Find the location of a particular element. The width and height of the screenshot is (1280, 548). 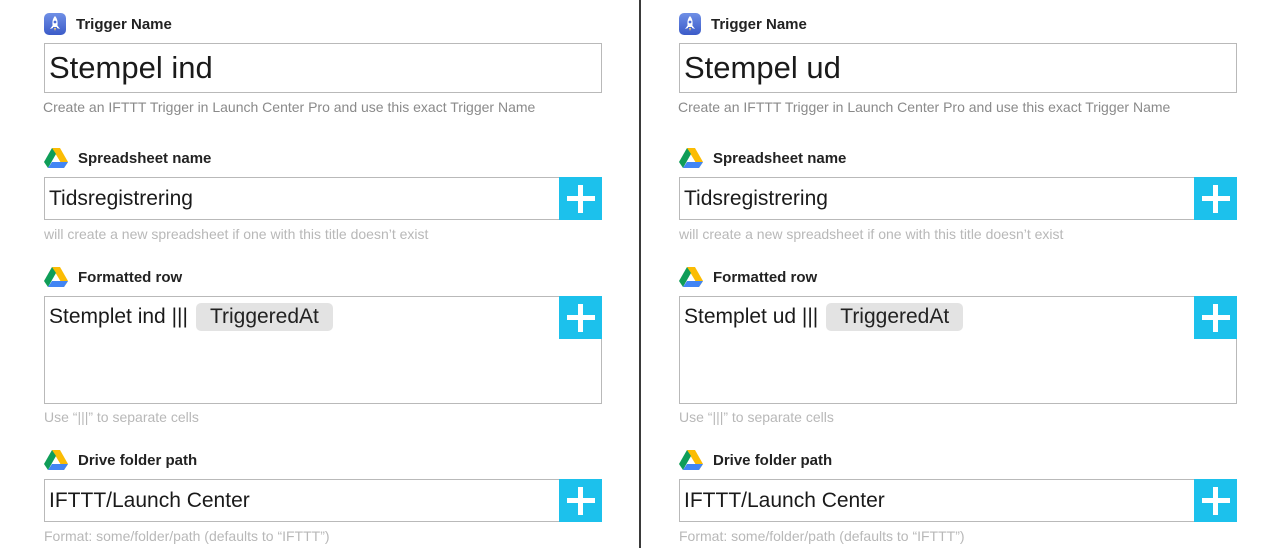

trigger-name-input: Stempel ud is located at coordinates (958, 68).